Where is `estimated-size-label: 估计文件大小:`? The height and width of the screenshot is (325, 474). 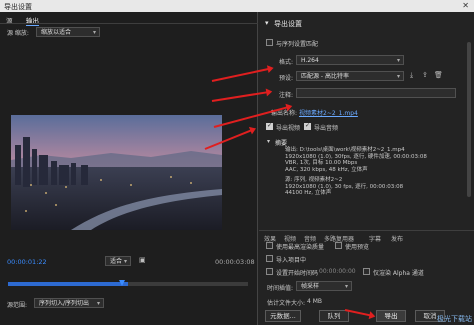 estimated-size-label: 估计文件大小: is located at coordinates (286, 303).